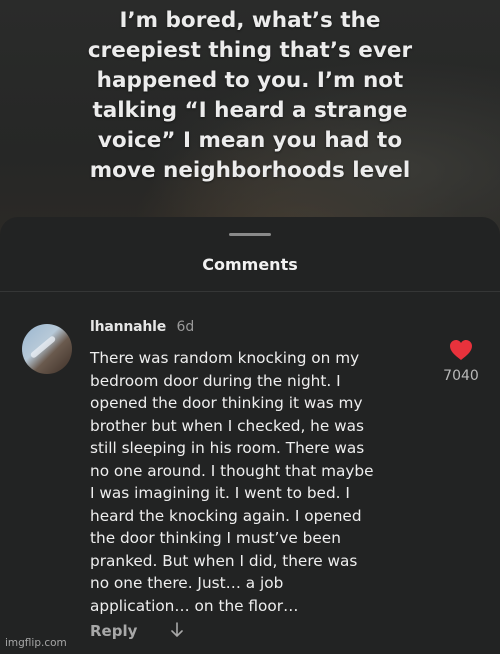 This screenshot has width=500, height=654. I want to click on comment-line: the door thinking I must’ve been, so click(215, 538).